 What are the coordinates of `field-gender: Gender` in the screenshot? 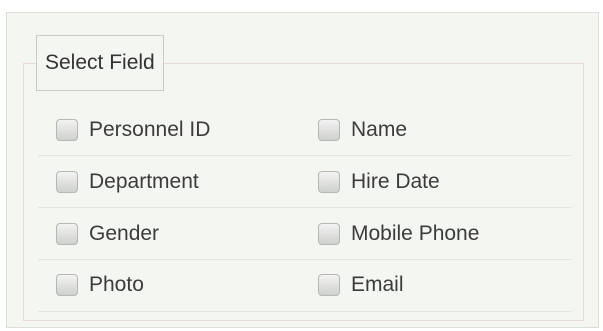 It's located at (107, 234).